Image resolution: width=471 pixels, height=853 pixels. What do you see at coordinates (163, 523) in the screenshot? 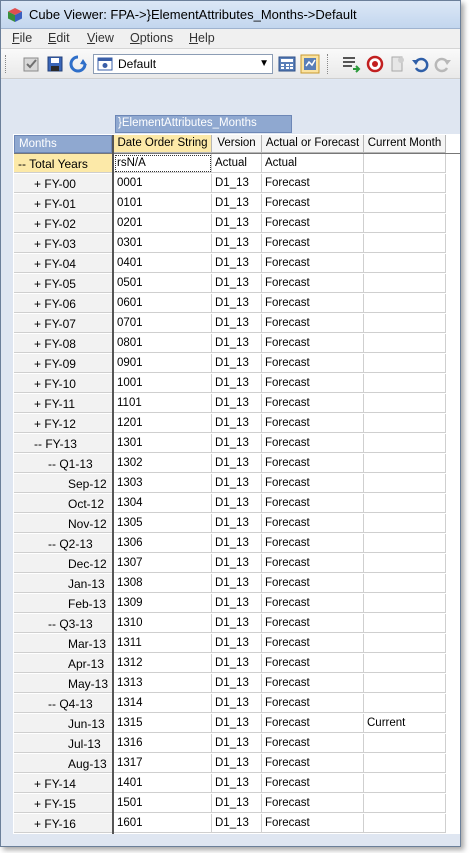
I see `data-cell: 1305` at bounding box center [163, 523].